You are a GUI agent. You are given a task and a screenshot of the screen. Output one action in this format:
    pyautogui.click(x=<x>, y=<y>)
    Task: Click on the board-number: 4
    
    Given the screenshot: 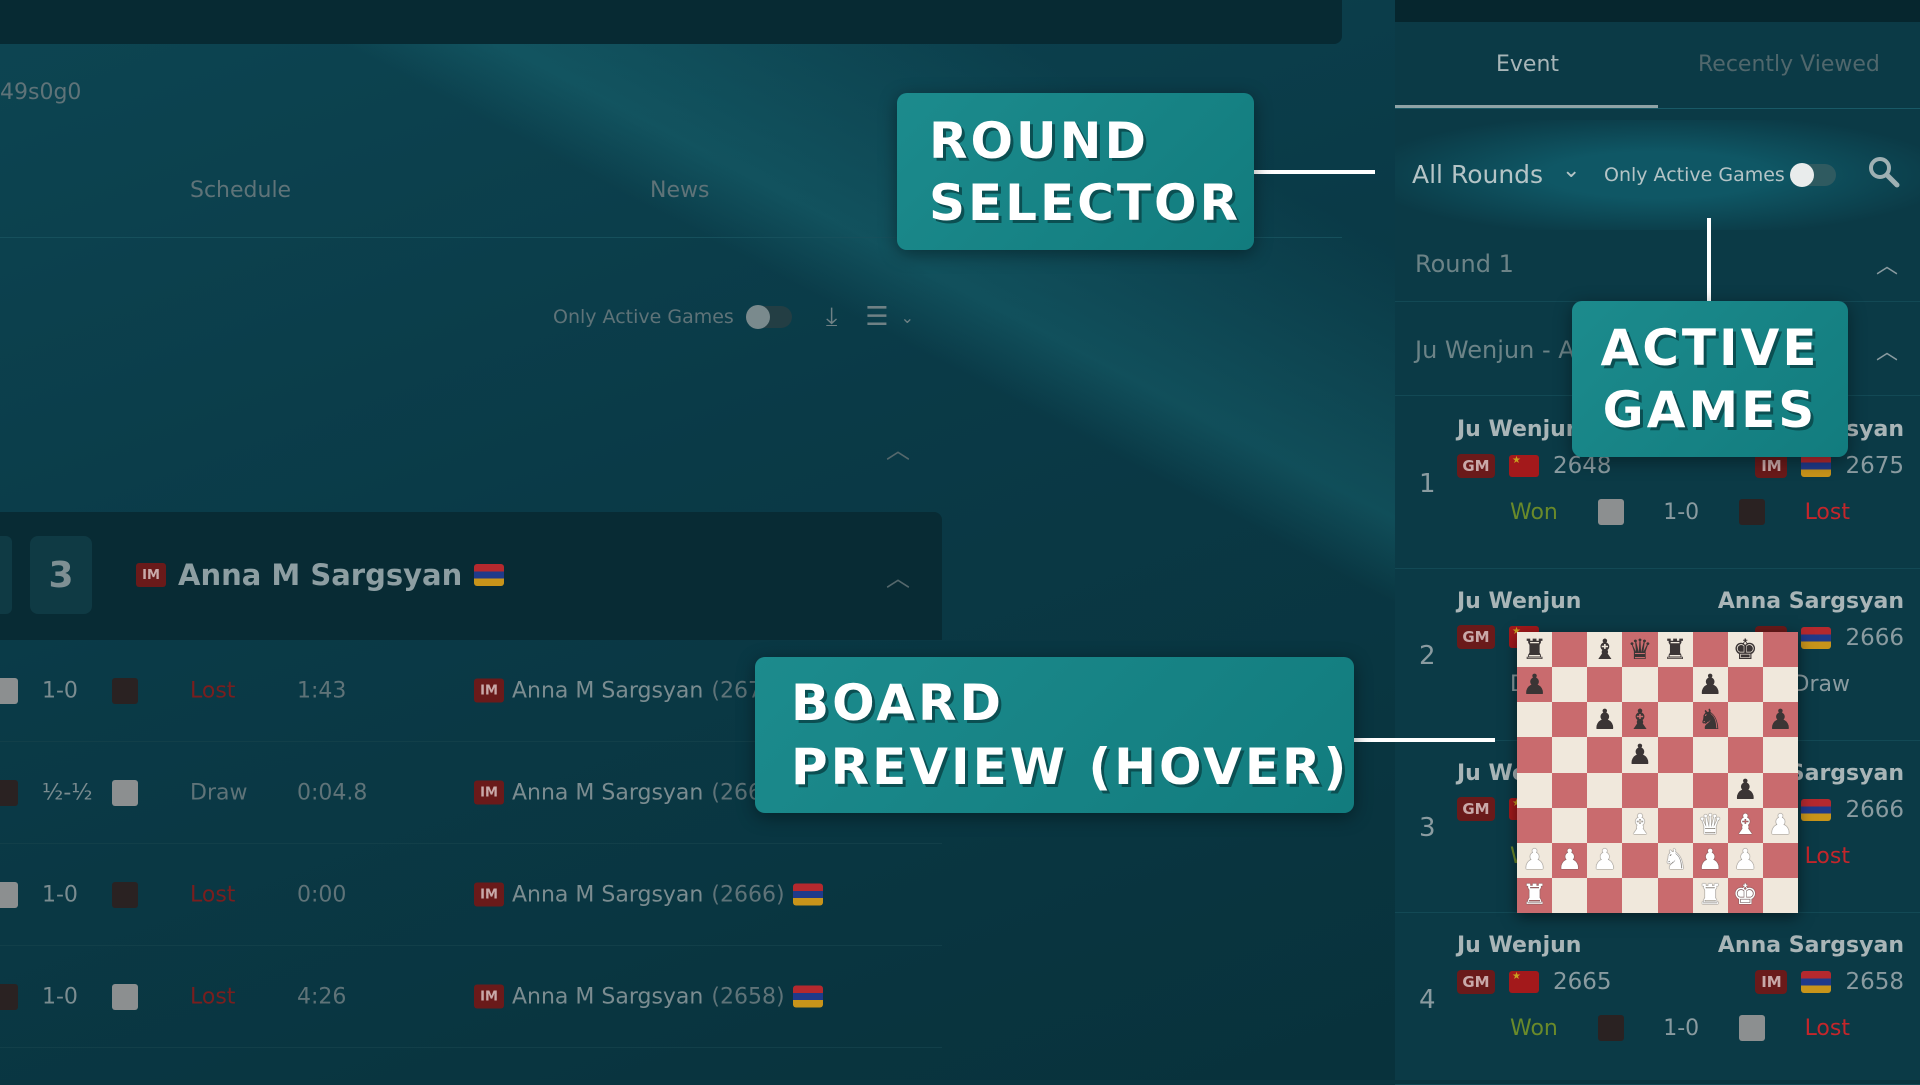 What is the action you would take?
    pyautogui.click(x=1427, y=1000)
    